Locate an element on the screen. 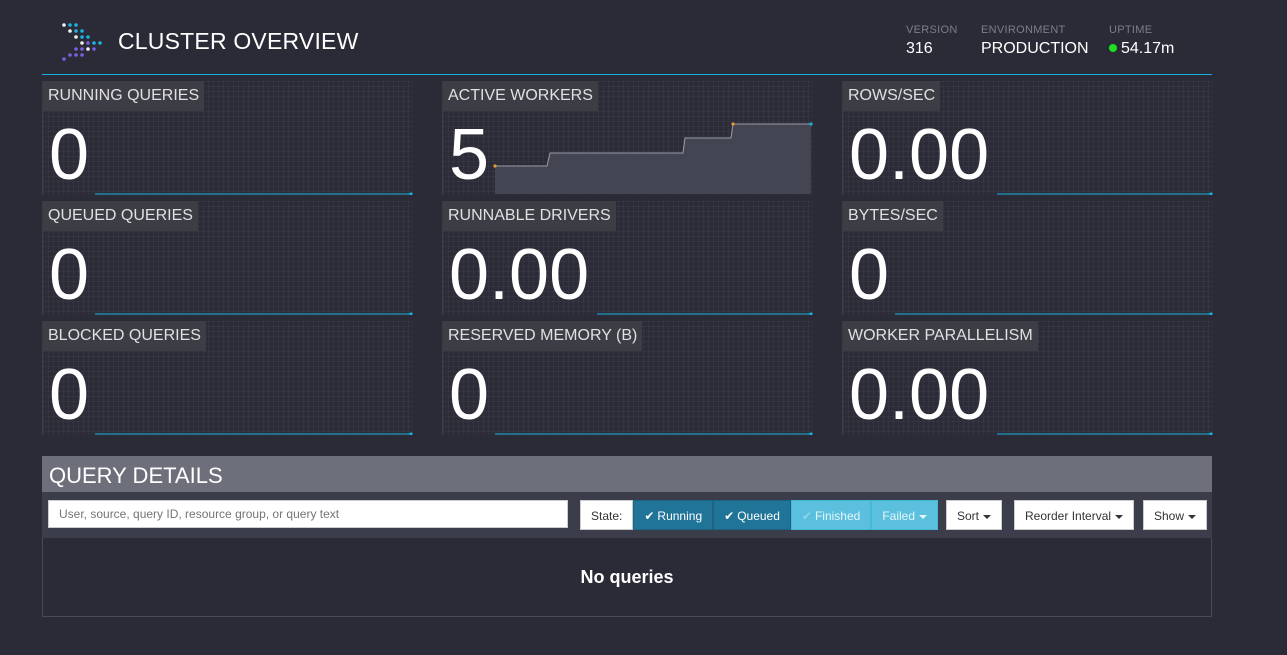 Image resolution: width=1287 pixels, height=655 pixels. tile-reserved-memory: RESERVED MEMORY (B) 0 is located at coordinates (627, 378).